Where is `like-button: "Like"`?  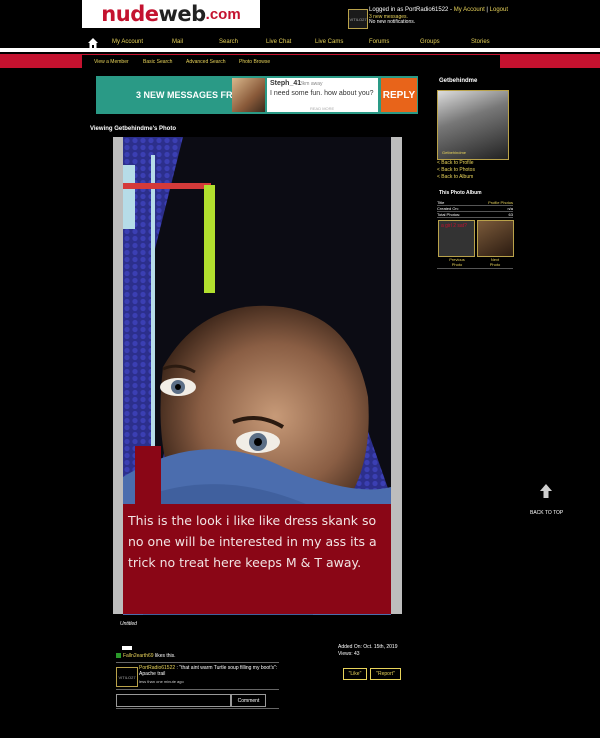
like-button: "Like" is located at coordinates (355, 674).